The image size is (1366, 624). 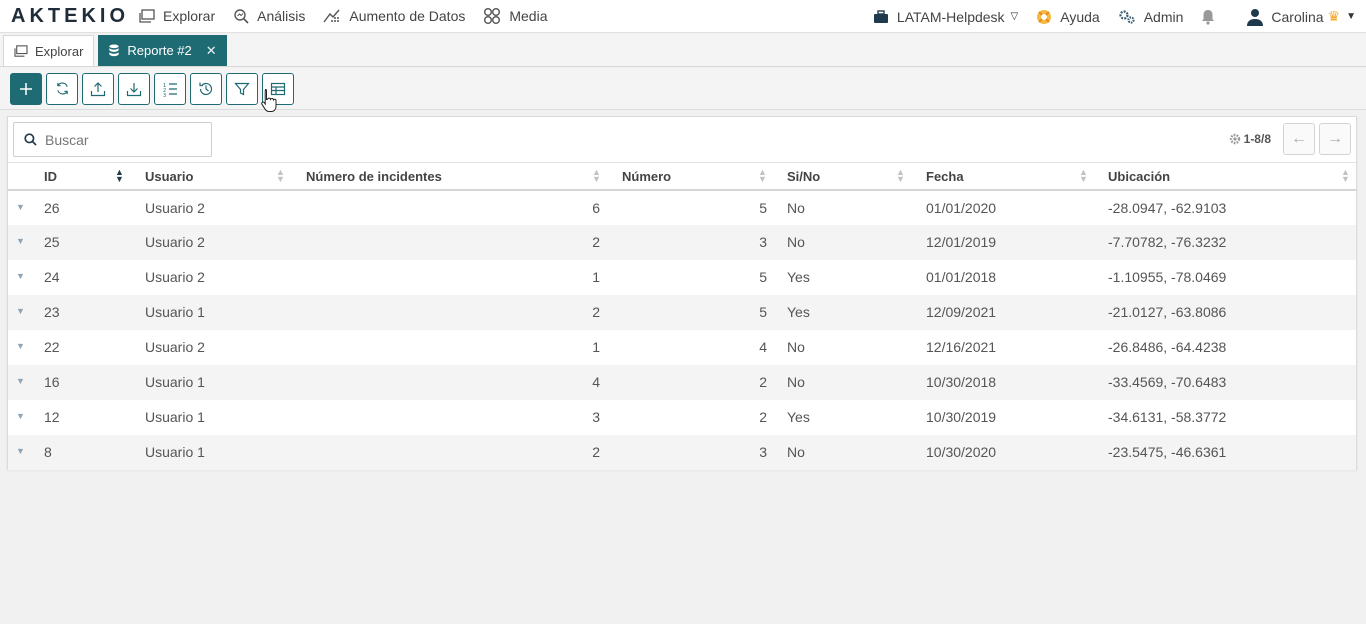 I want to click on nav-analisis: Análisis, so click(x=269, y=16).